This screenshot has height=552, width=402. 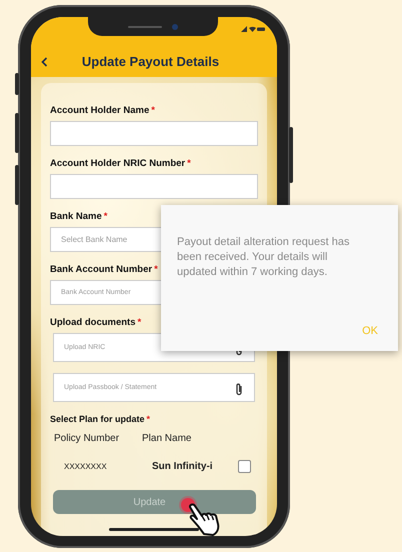 What do you see at coordinates (182, 466) in the screenshot?
I see `plan-name: Sun Infinity-i` at bounding box center [182, 466].